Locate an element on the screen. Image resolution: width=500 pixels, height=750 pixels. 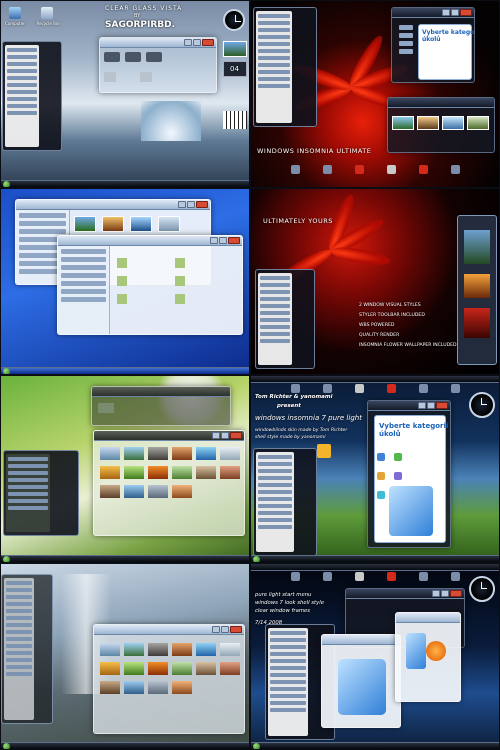
control-panel-window: Vyberte kategorii úkolů is located at coordinates (433, 45).